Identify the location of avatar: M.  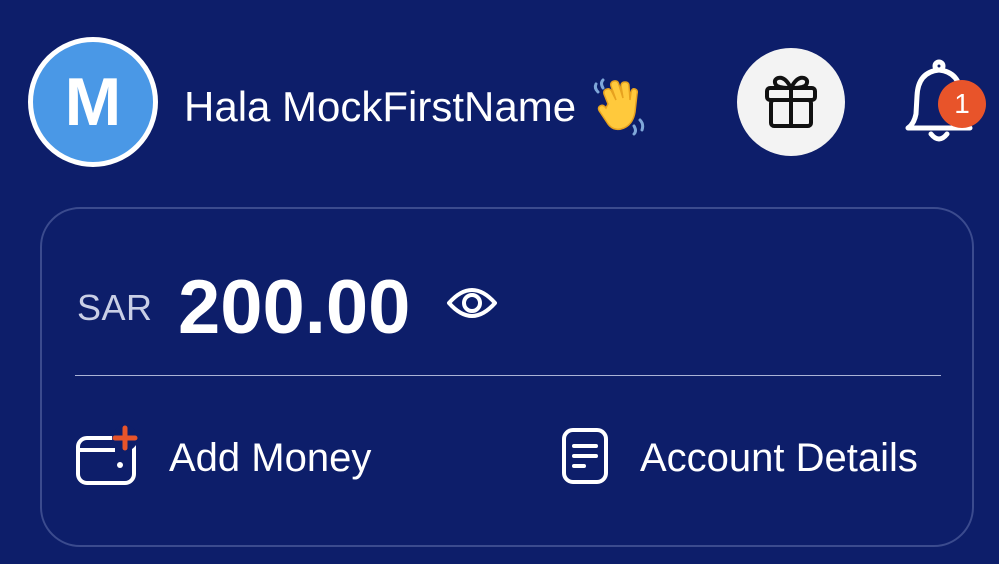
(93, 102).